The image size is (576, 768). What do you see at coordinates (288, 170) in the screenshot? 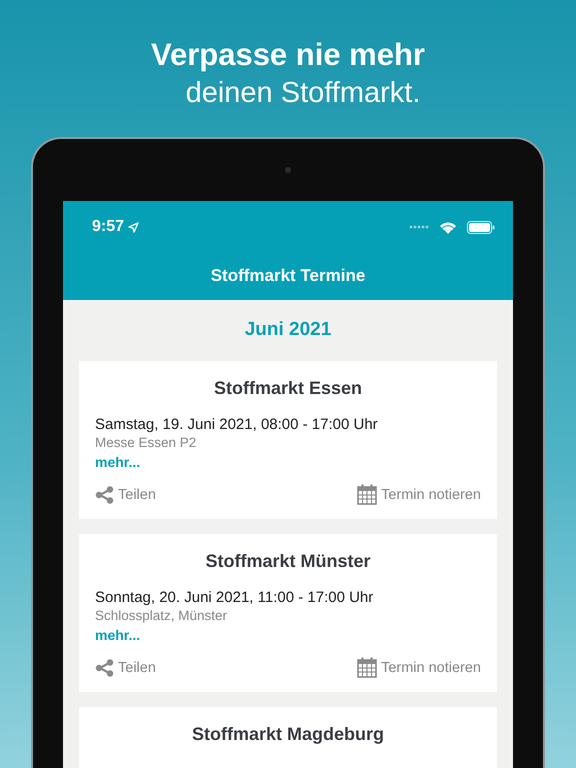
I see `camera-dot` at bounding box center [288, 170].